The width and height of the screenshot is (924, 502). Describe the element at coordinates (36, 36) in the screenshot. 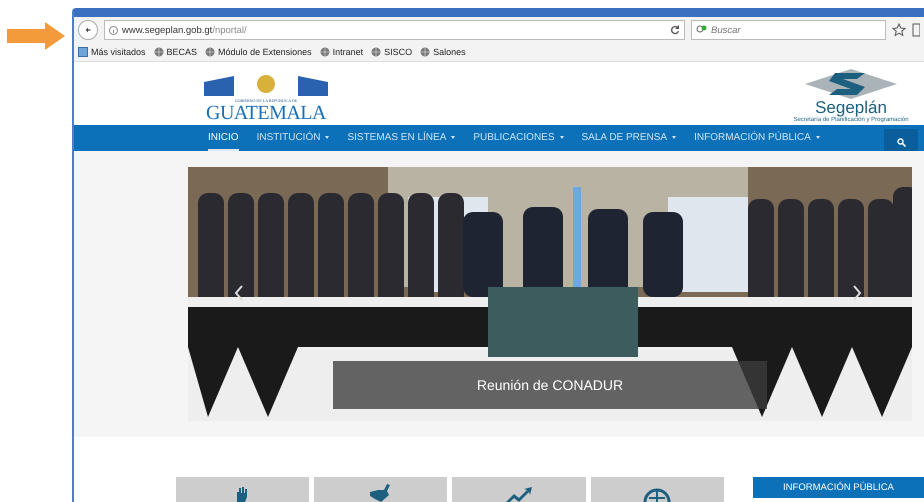

I see `arrow-icon` at that location.